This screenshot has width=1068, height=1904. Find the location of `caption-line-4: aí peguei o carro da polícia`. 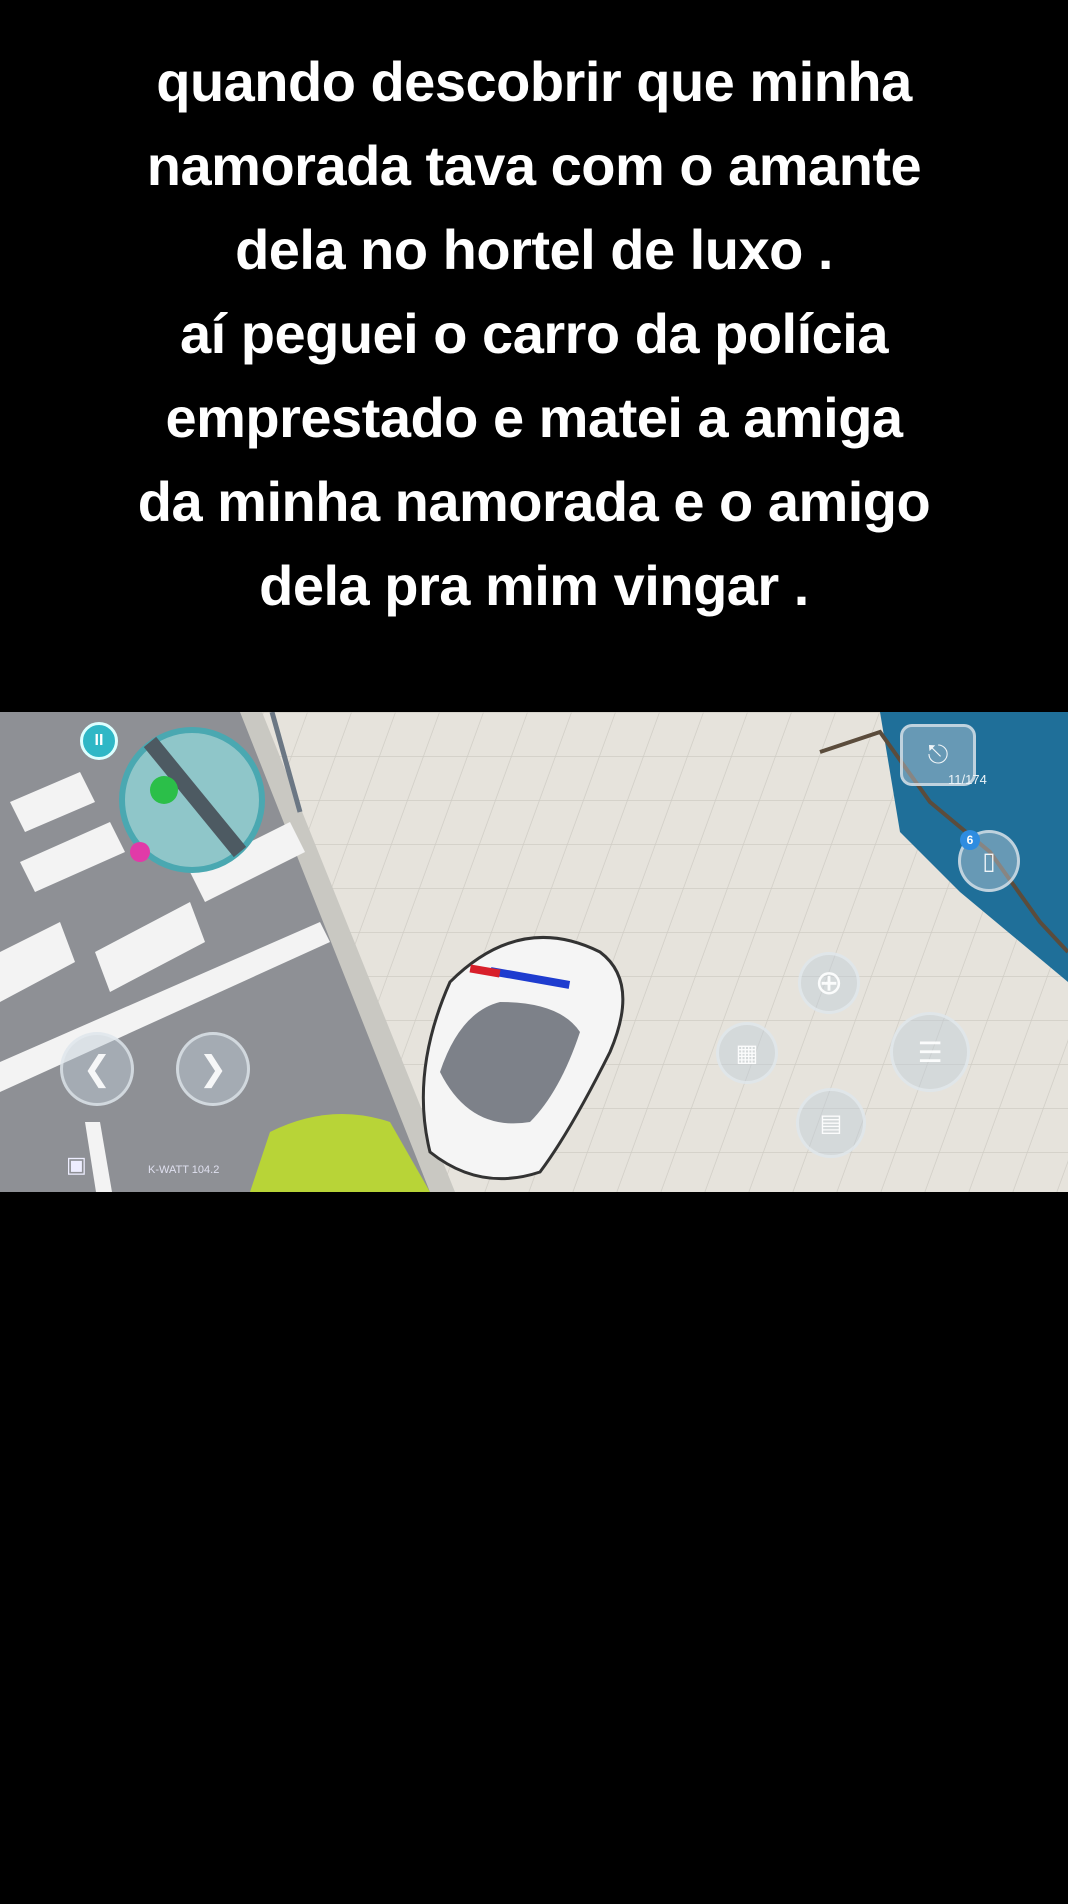

caption-line-4: aí peguei o carro da polícia is located at coordinates (534, 333).